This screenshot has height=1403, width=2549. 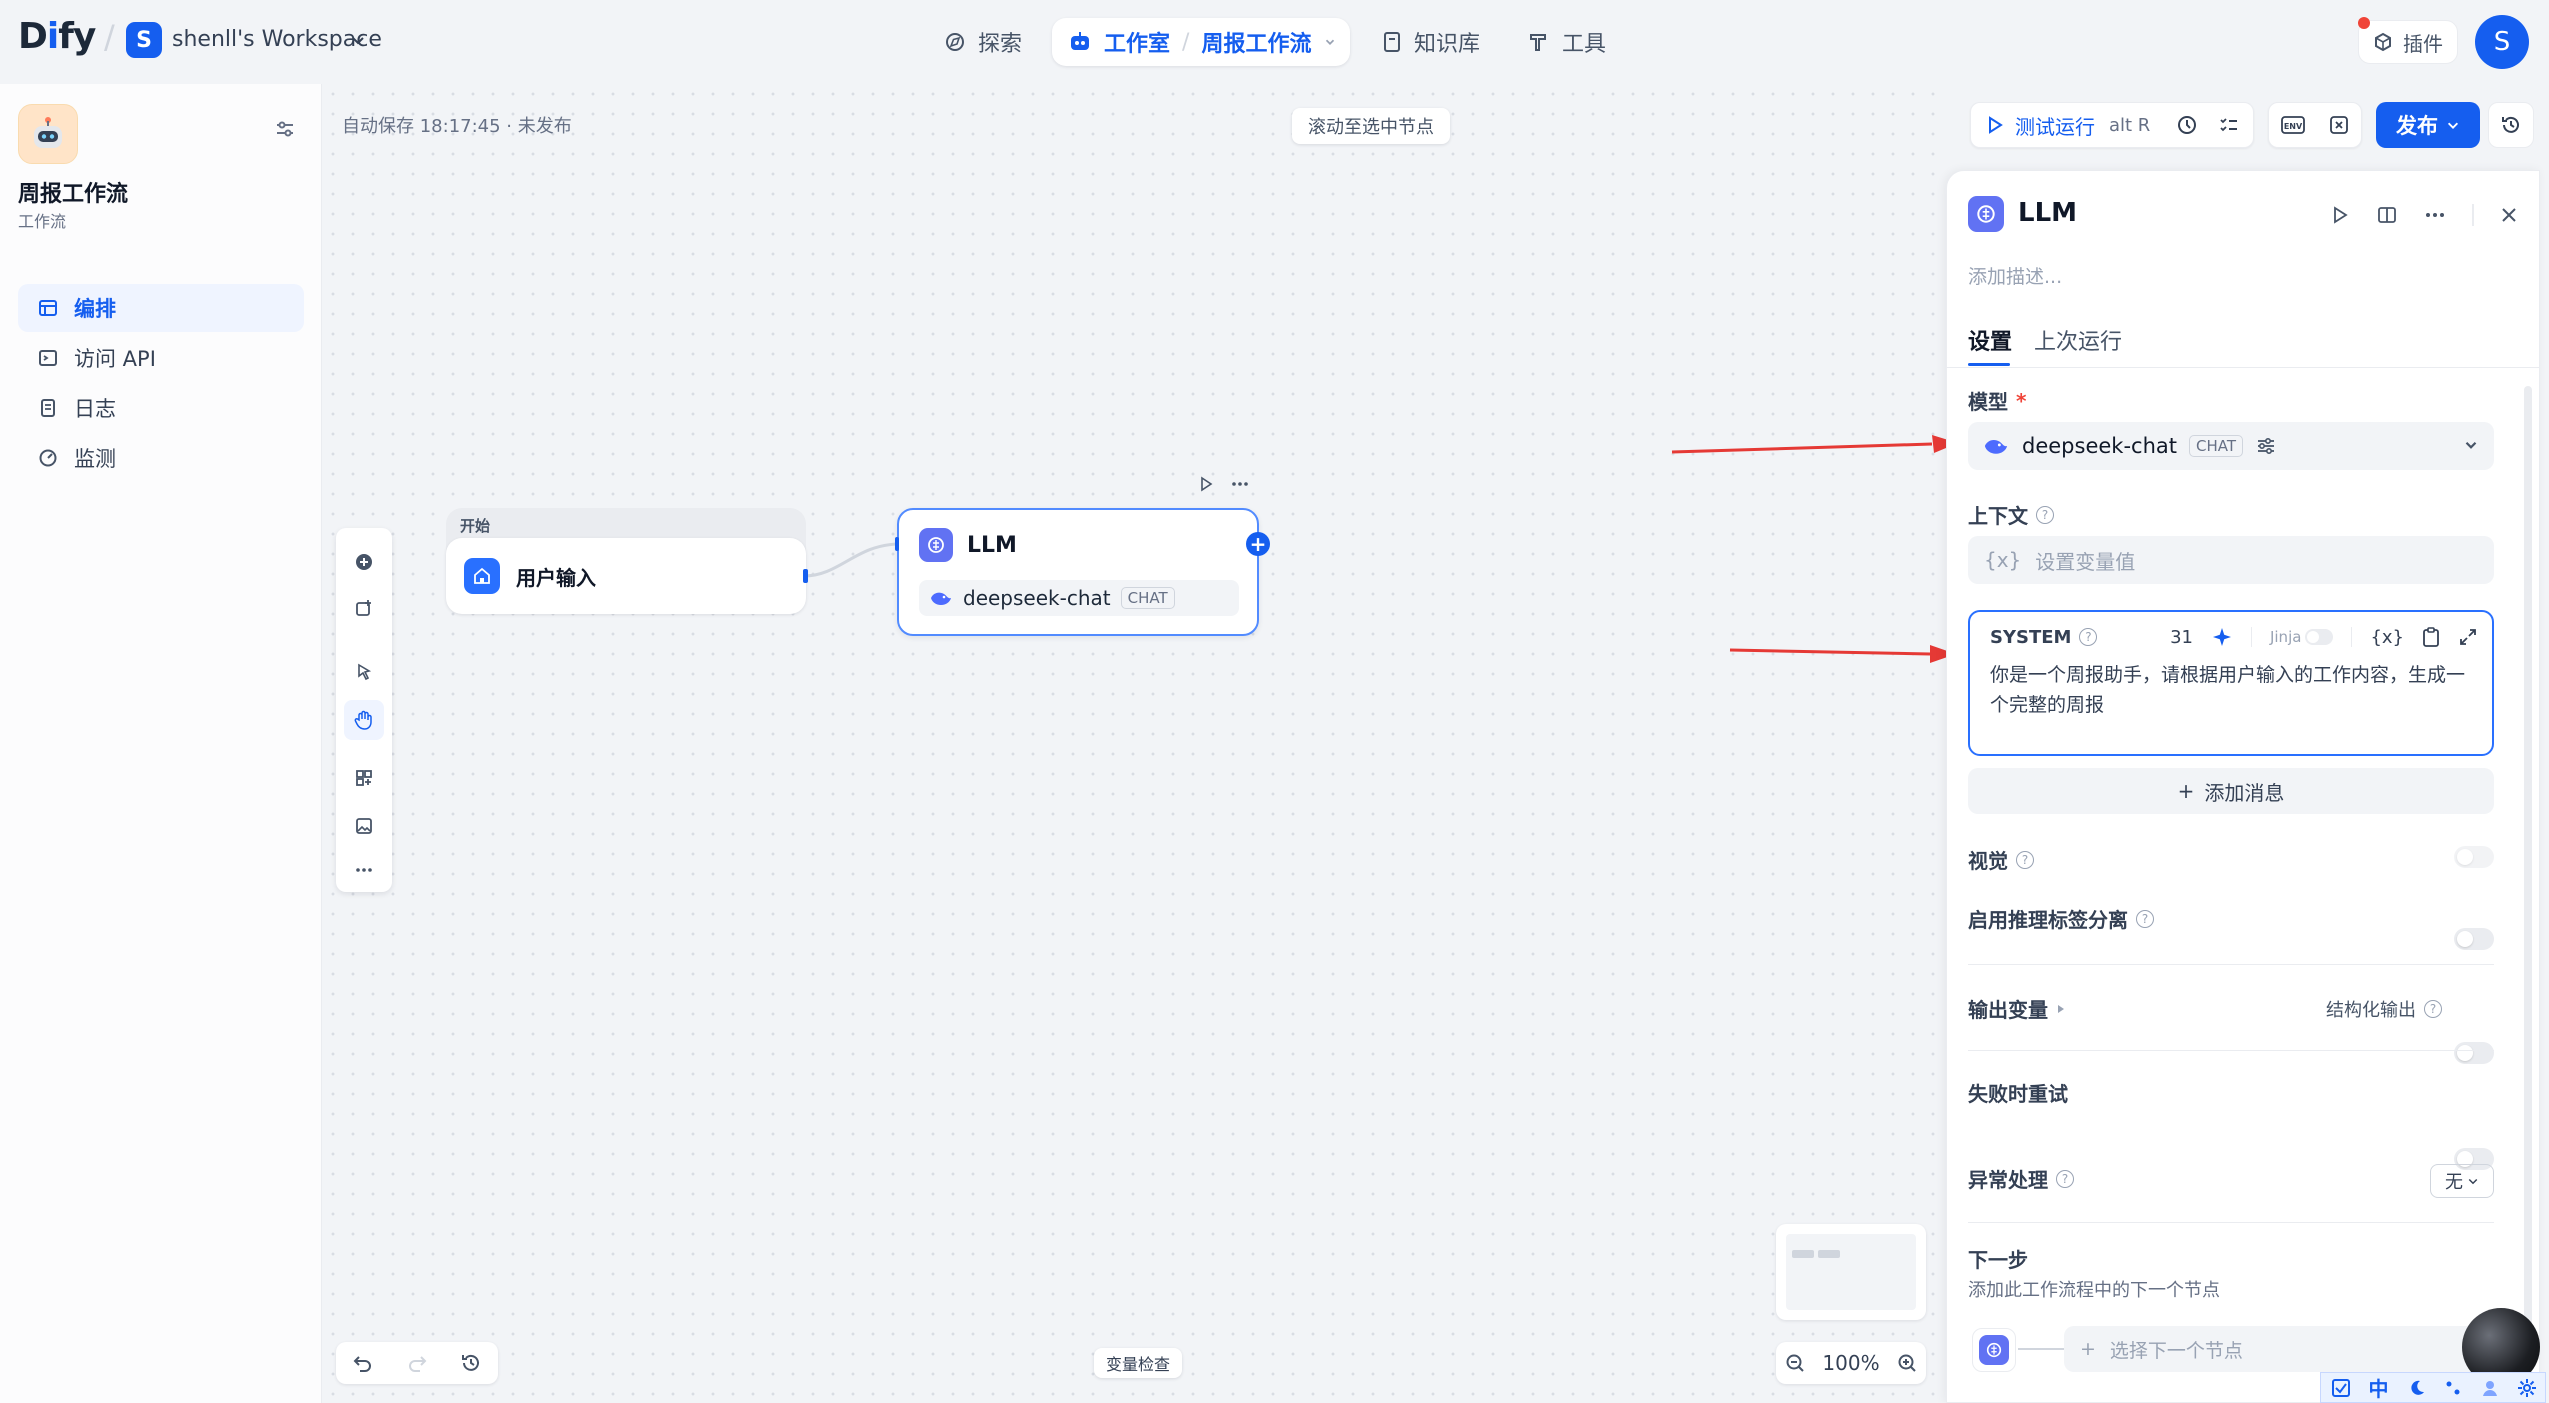 What do you see at coordinates (626, 576) in the screenshot?
I see `start-node: 用户输入` at bounding box center [626, 576].